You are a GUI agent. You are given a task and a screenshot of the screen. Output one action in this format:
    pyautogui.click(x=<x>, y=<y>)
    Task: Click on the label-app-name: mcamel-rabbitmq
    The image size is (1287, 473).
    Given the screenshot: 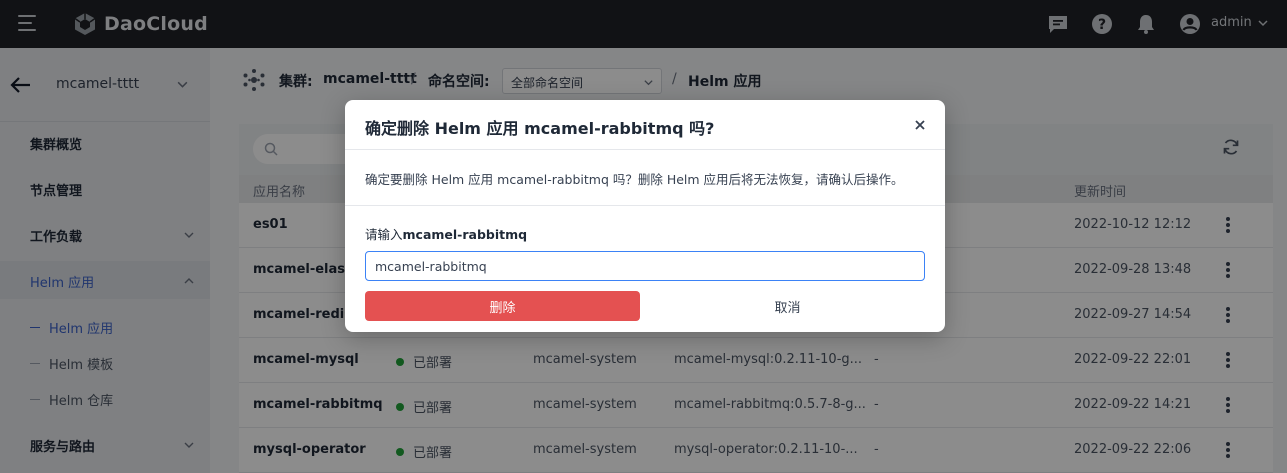 What is the action you would take?
    pyautogui.click(x=465, y=234)
    